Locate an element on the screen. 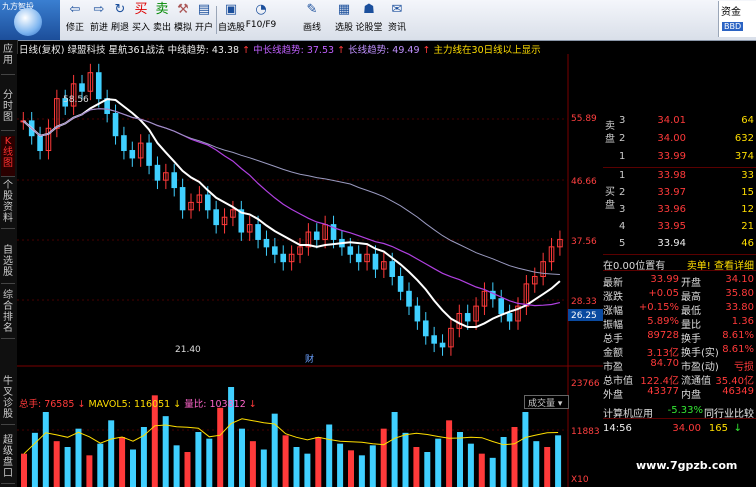 This screenshot has width=756, height=487. tab-intraday: 分时图 is located at coordinates (8, 110).